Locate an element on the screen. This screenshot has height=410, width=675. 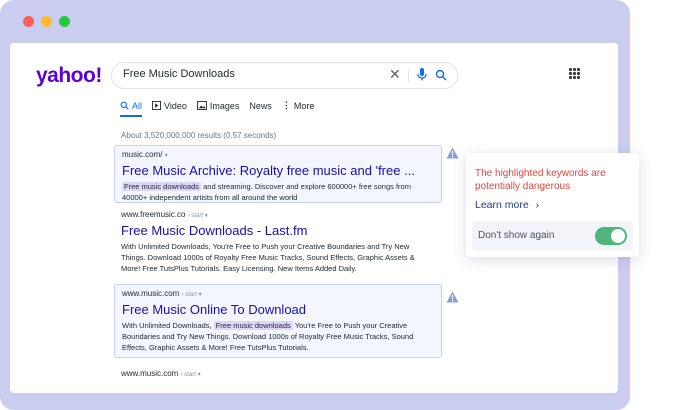
tab-news: News is located at coordinates (260, 105).